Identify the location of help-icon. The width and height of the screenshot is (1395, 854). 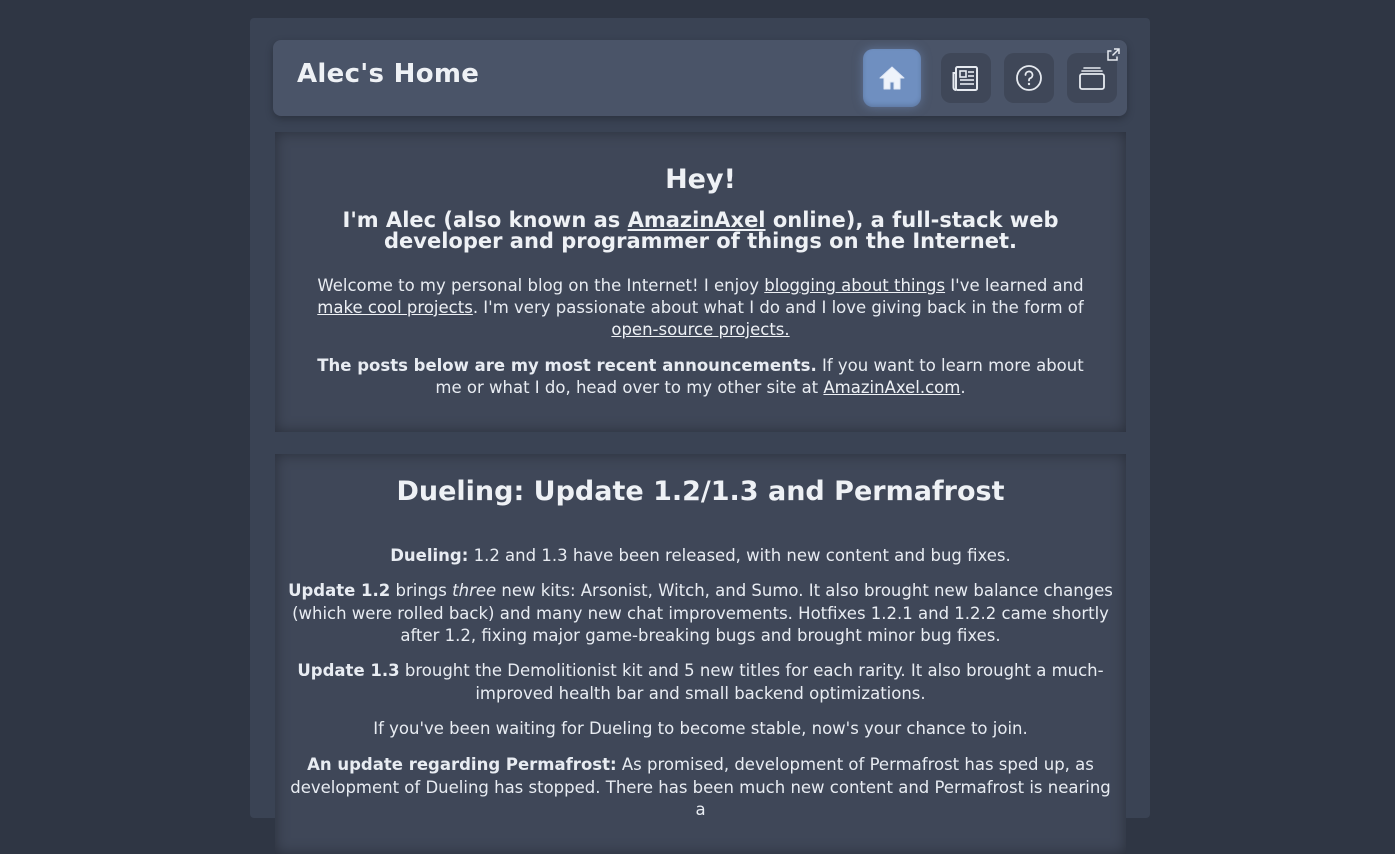
(1029, 78).